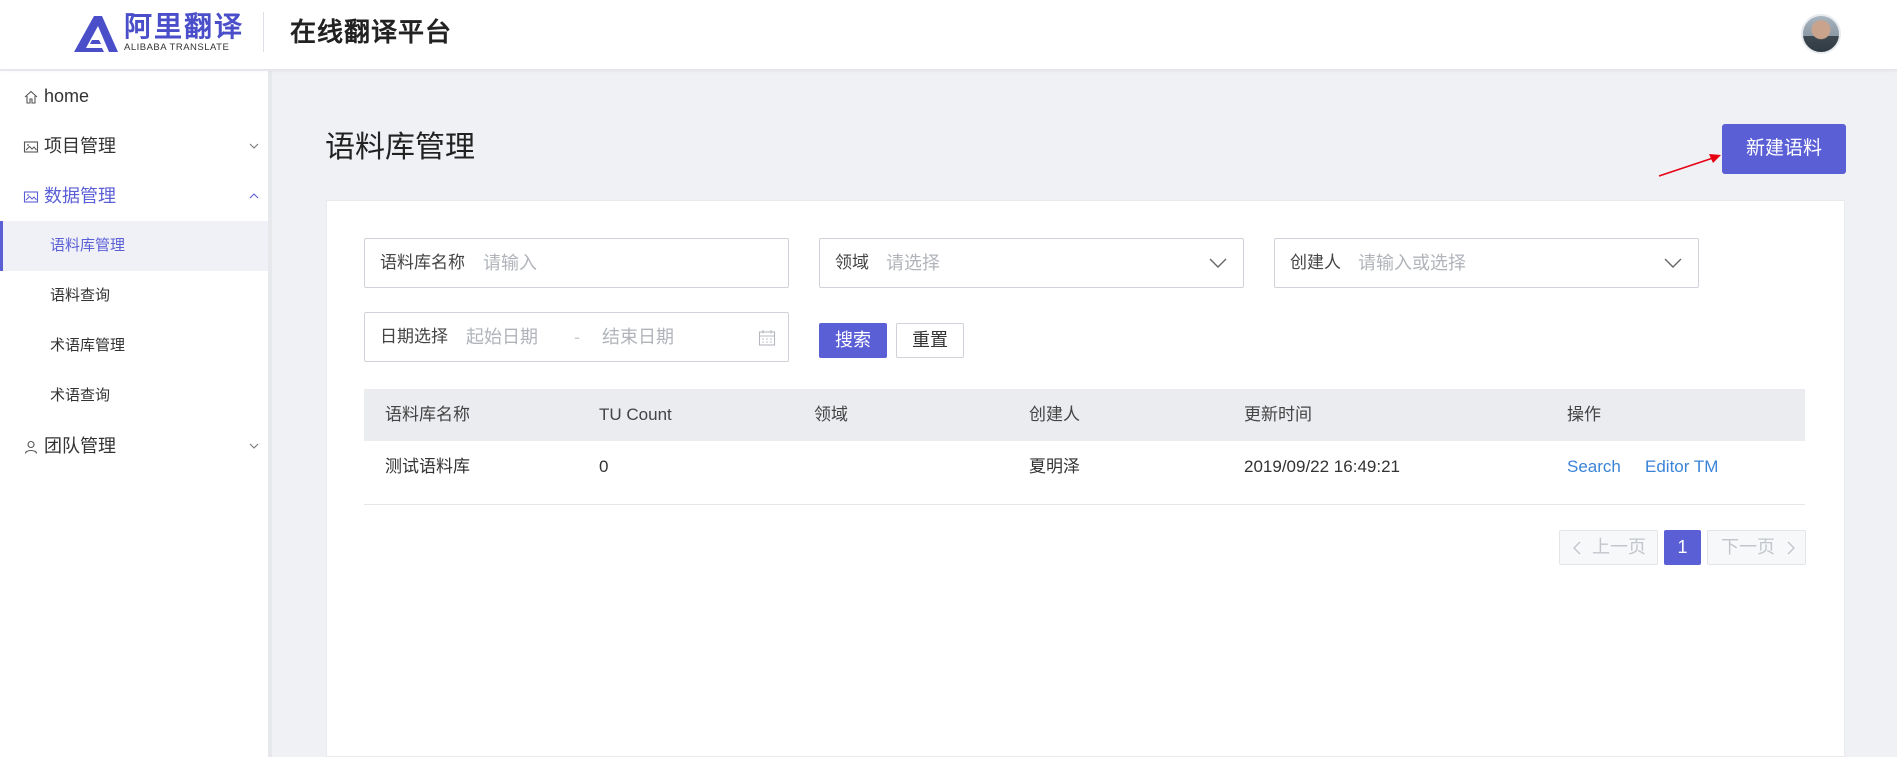  What do you see at coordinates (134, 346) in the screenshot?
I see `sidebar-subitem-termbase-management: 术语库管理` at bounding box center [134, 346].